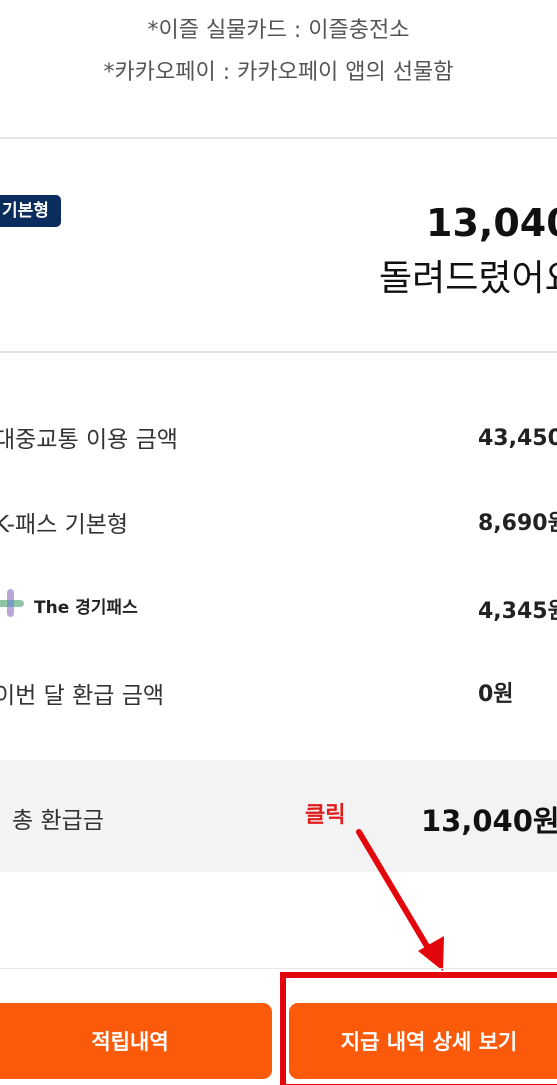 The width and height of the screenshot is (557, 1085). I want to click on gyeonggi-pass-label: The 경기패스, so click(86, 608).